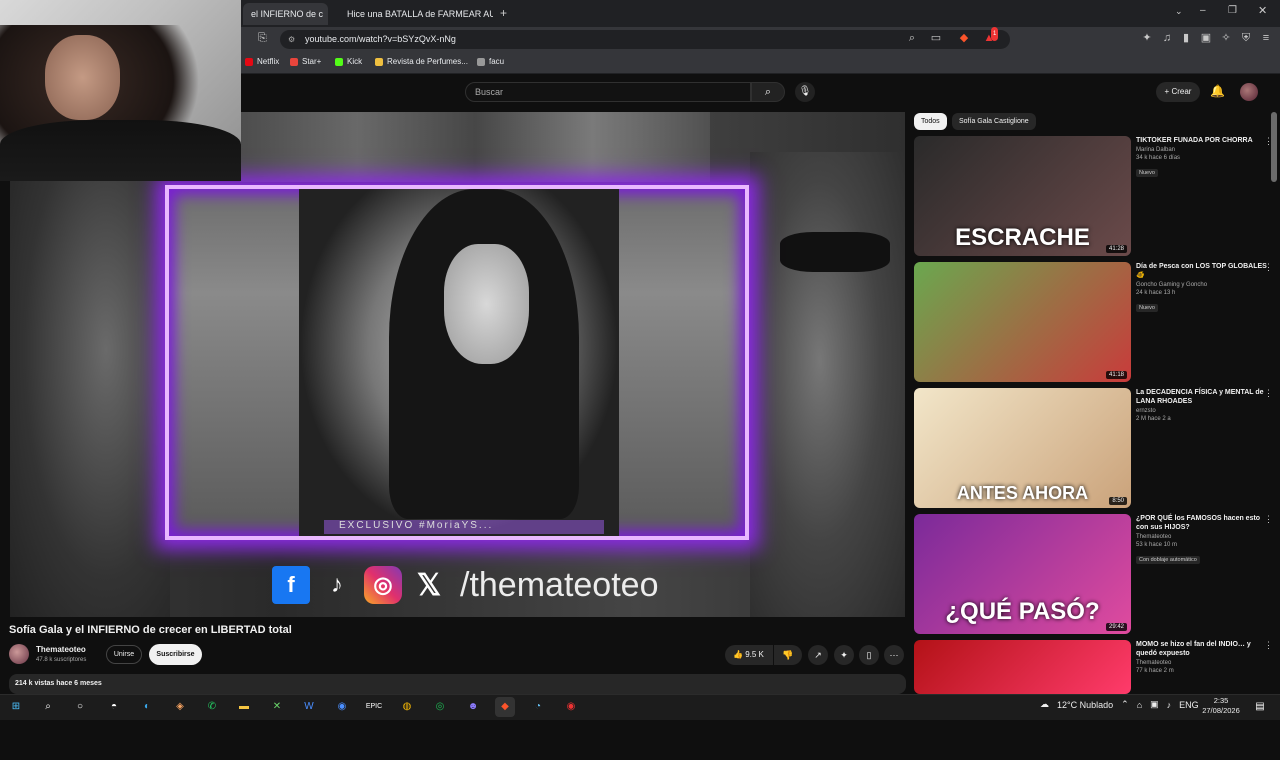 This screenshot has height=760, width=1280. Describe the element at coordinates (1203, 140) in the screenshot. I see `video-card-title: TIKTOKER FUNADA POR CHORRA` at that location.